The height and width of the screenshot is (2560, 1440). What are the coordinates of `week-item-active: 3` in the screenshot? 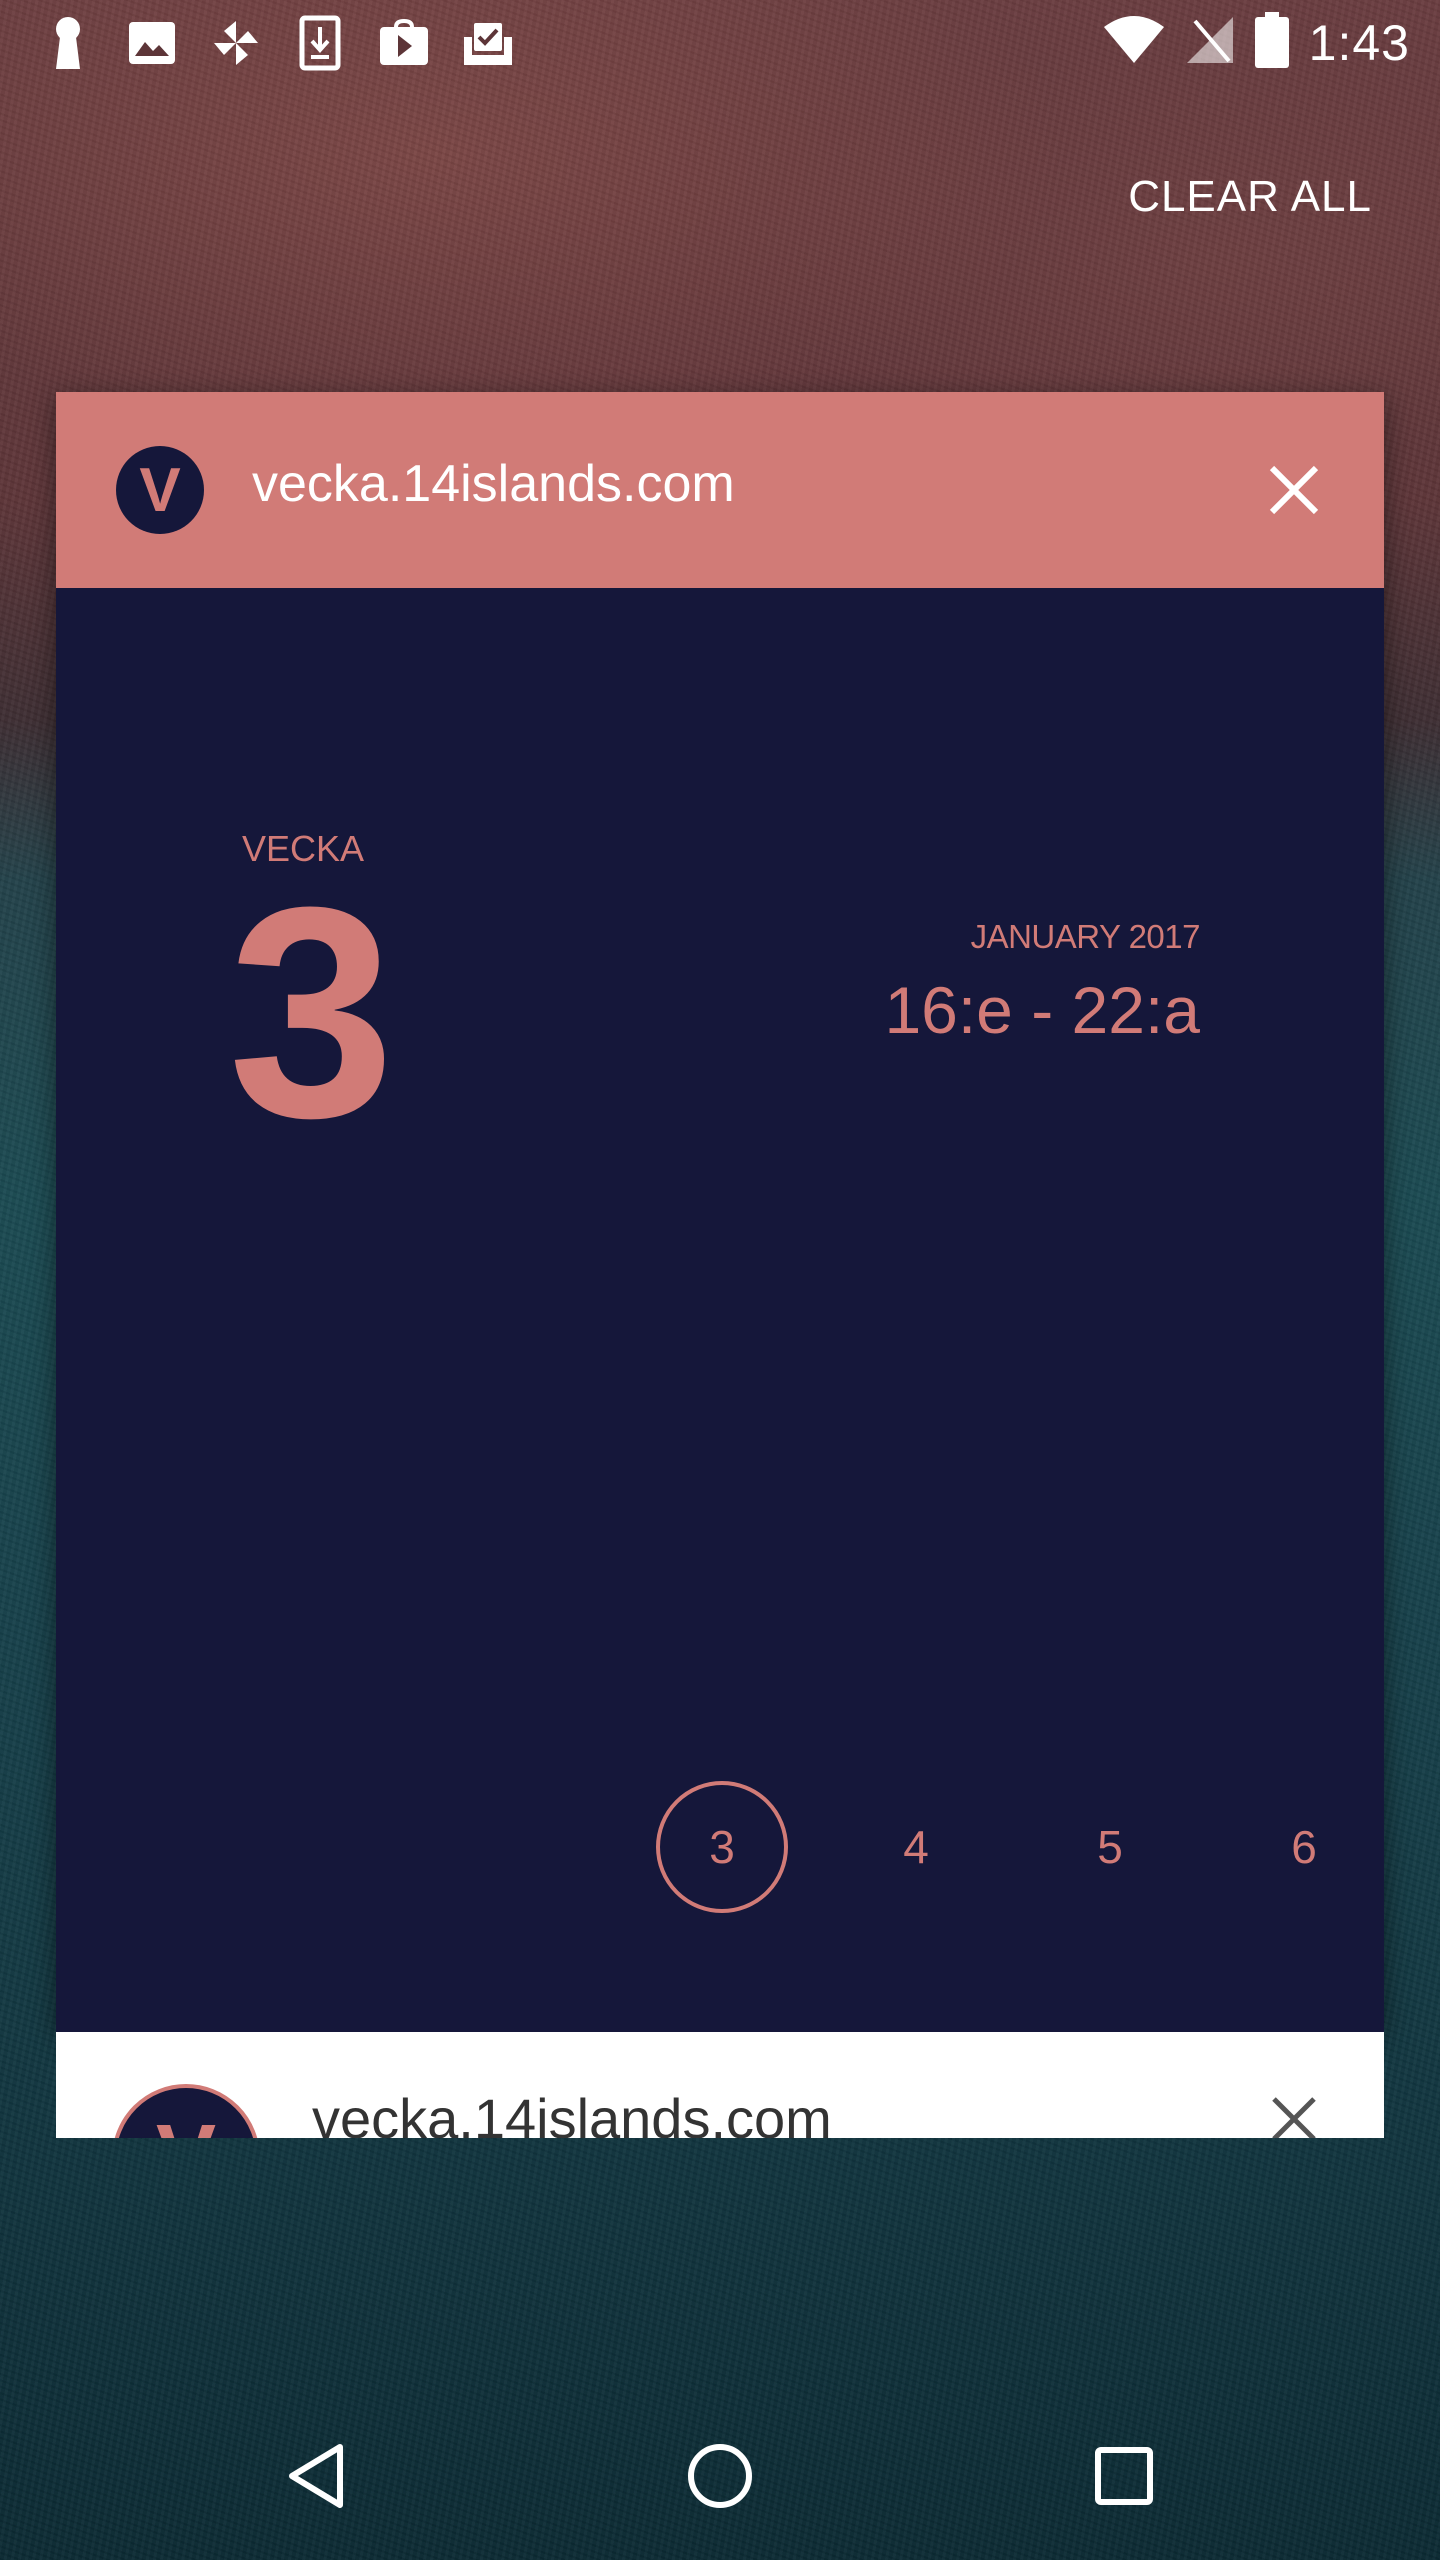 It's located at (722, 1847).